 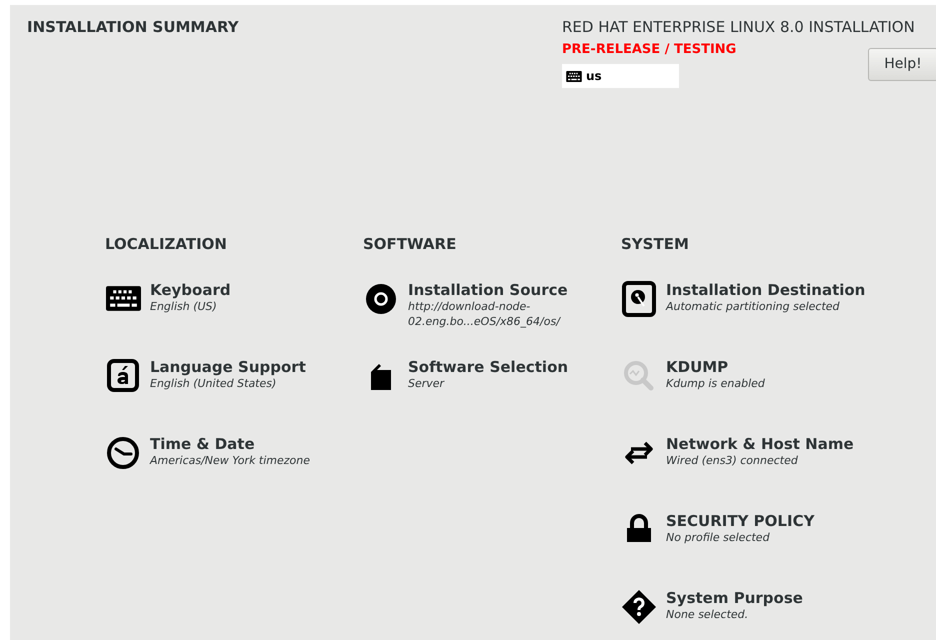 I want to click on page-title: INSTALLATION SUMMARY, so click(x=133, y=27).